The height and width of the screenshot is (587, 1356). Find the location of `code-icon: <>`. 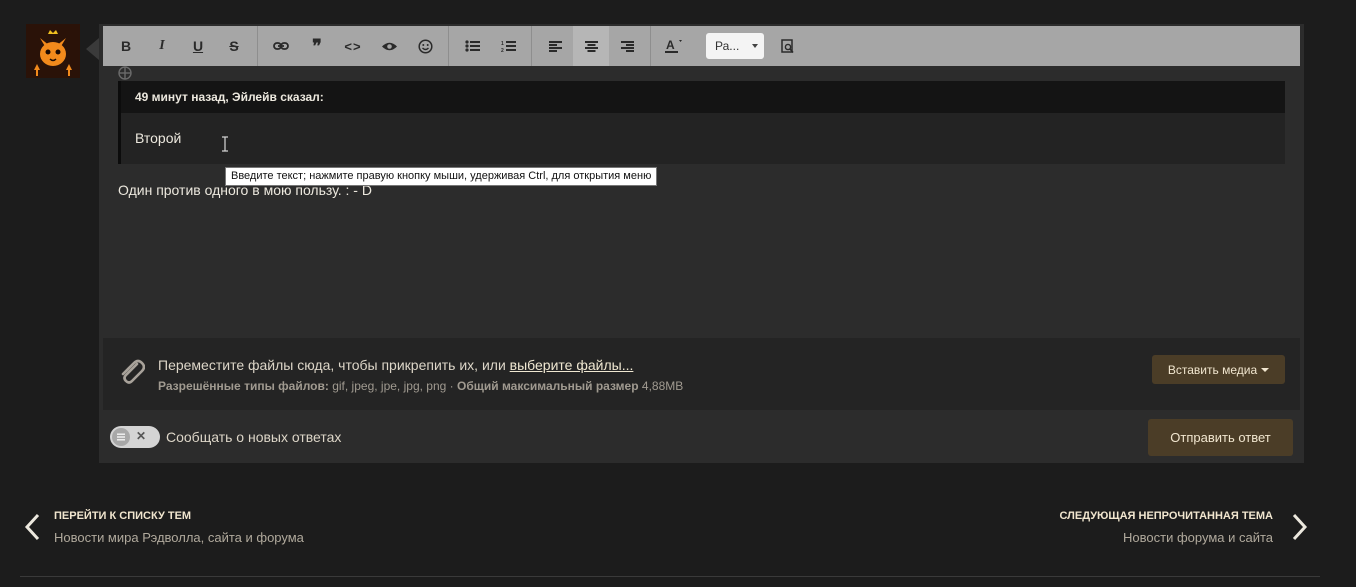

code-icon: <> is located at coordinates (353, 46).